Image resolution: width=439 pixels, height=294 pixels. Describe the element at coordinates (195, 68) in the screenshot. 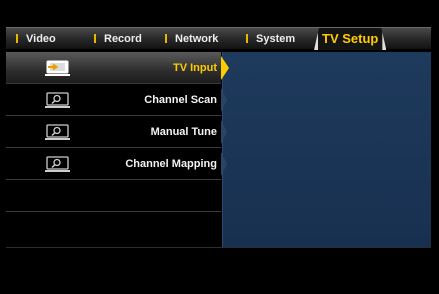

I see `menu-item-label: TV Input` at that location.